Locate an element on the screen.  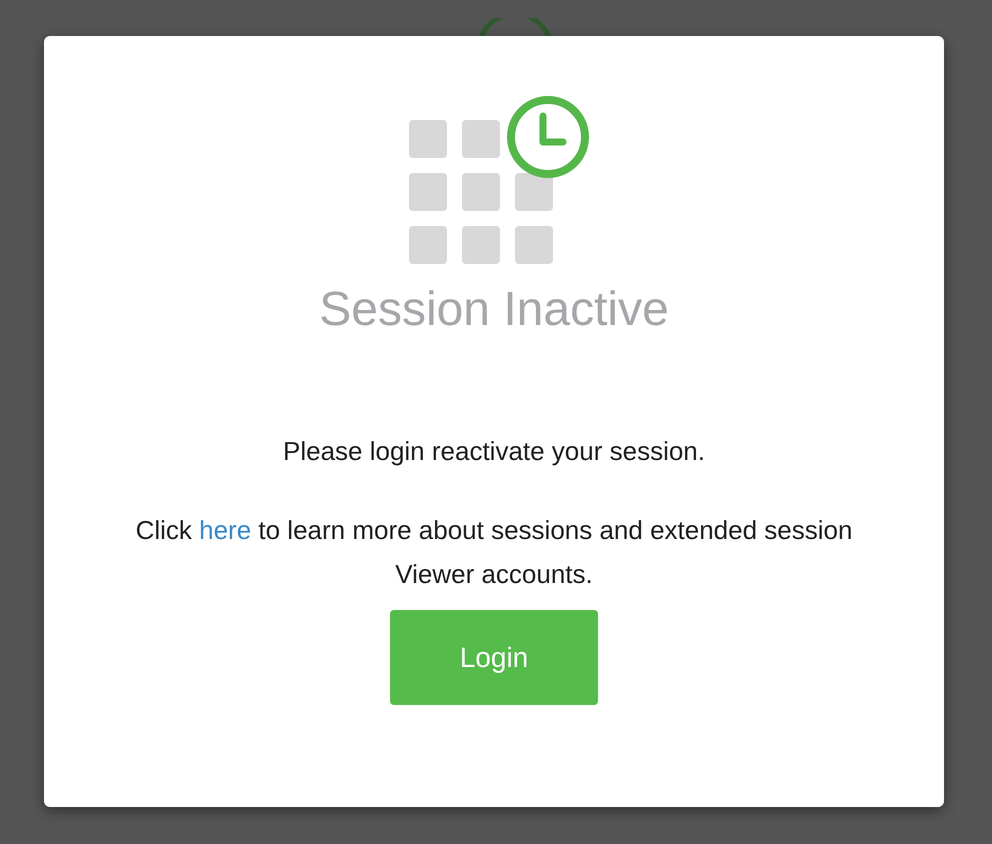
dialog-title: Session Inactive is located at coordinates (494, 310).